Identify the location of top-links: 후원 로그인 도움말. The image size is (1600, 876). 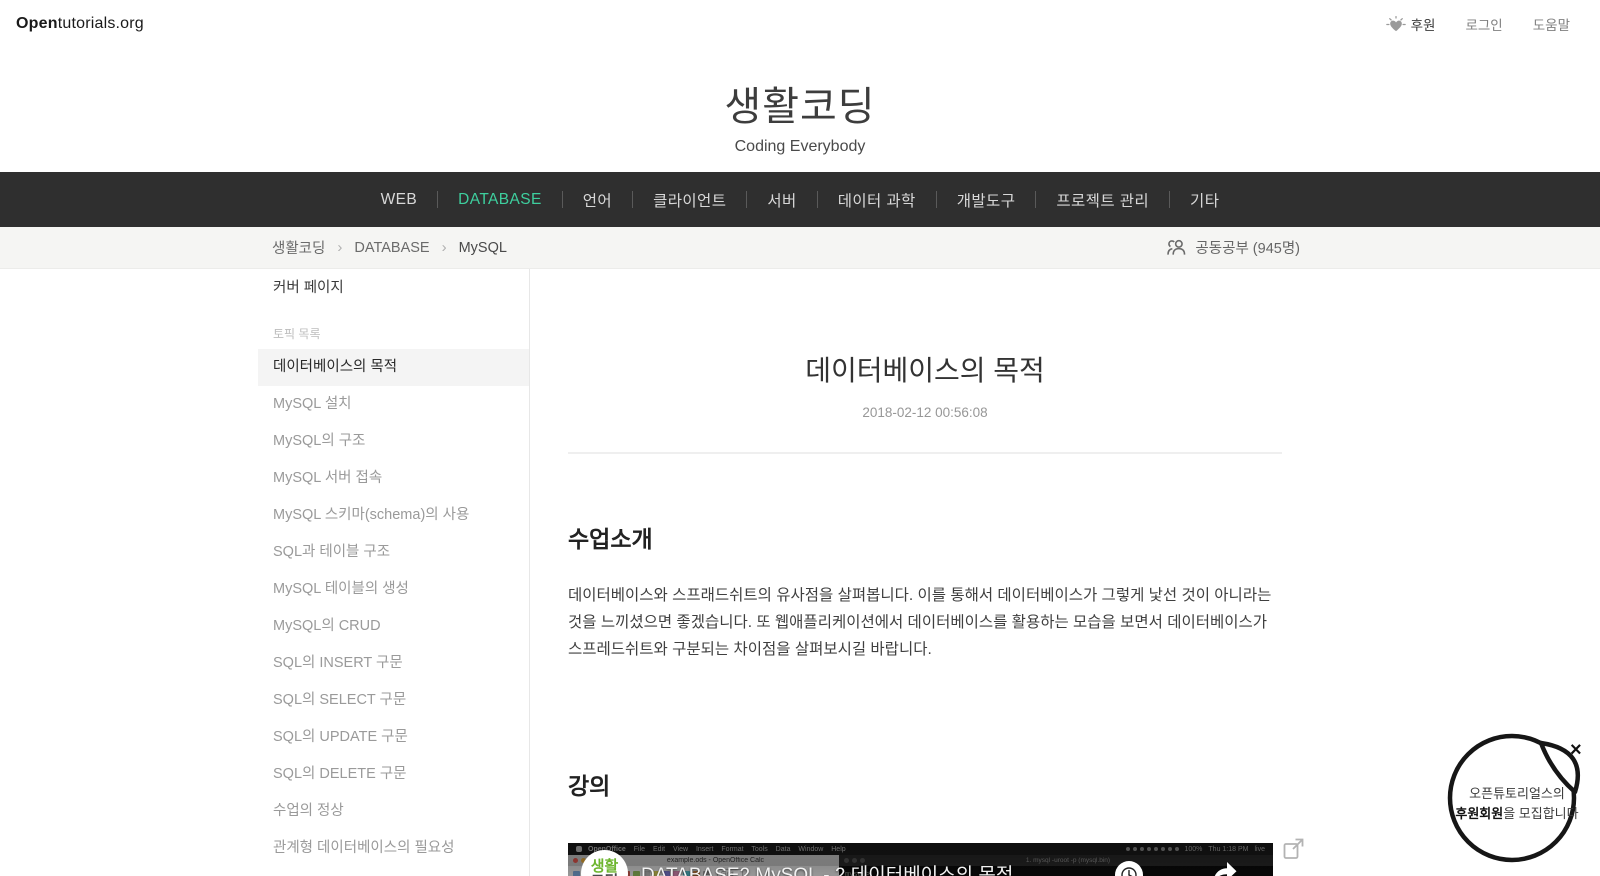
(1477, 24).